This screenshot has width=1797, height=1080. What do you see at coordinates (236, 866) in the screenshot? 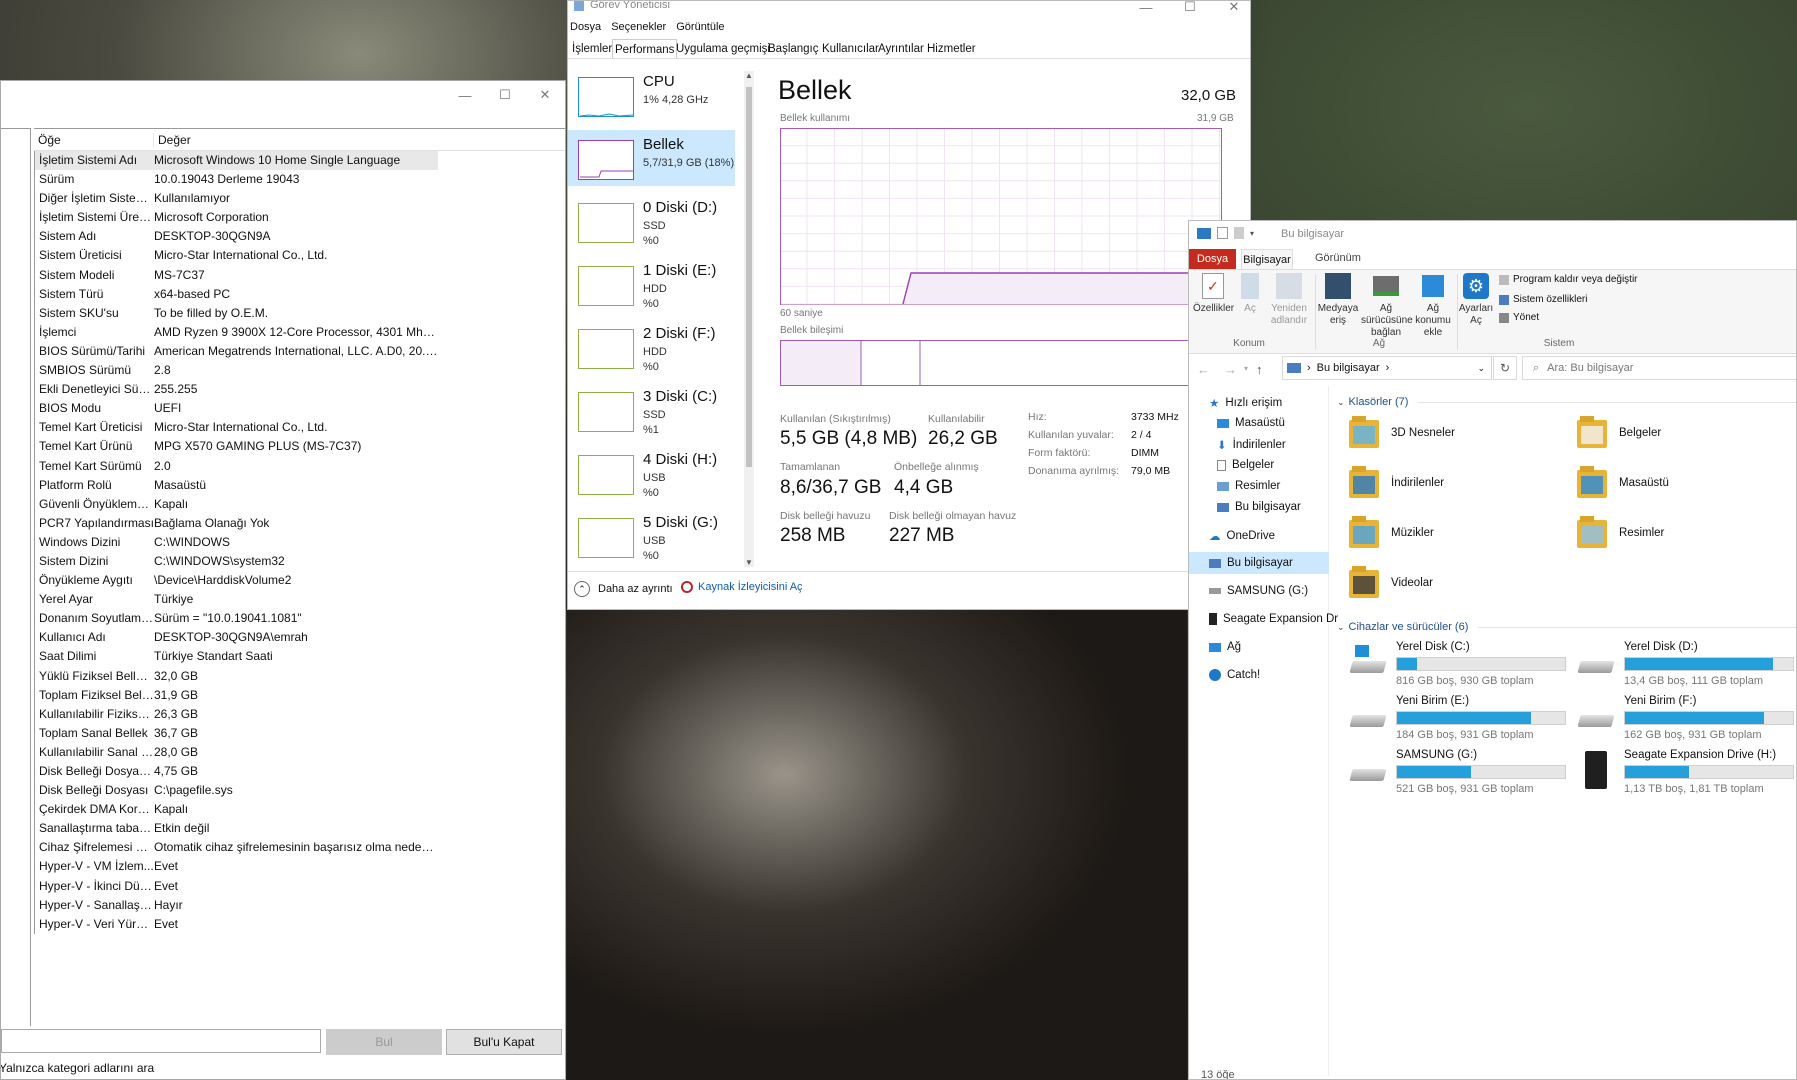
I see `table-row: Hyper-V - VM İzlem... Evet` at bounding box center [236, 866].